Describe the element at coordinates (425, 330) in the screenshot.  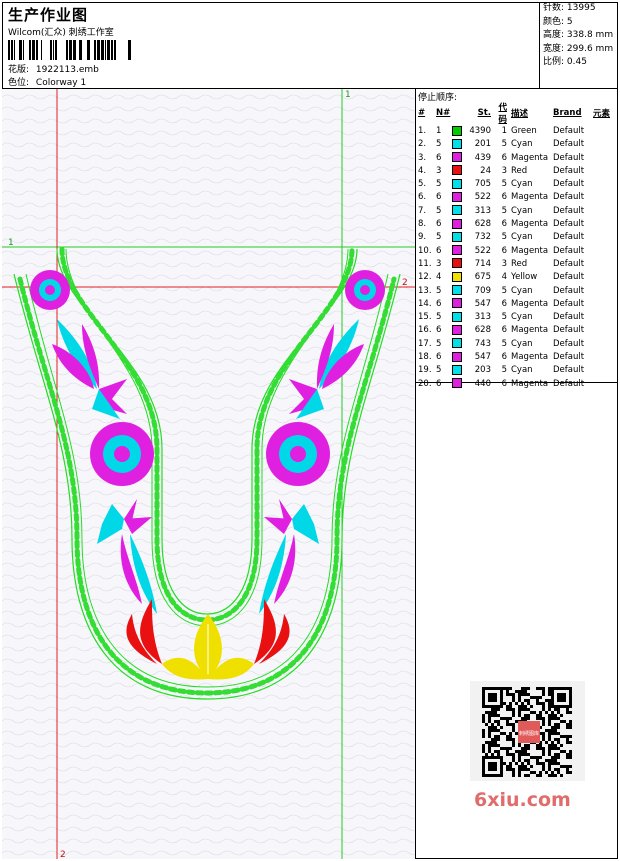
I see `row-index: 16.` at that location.